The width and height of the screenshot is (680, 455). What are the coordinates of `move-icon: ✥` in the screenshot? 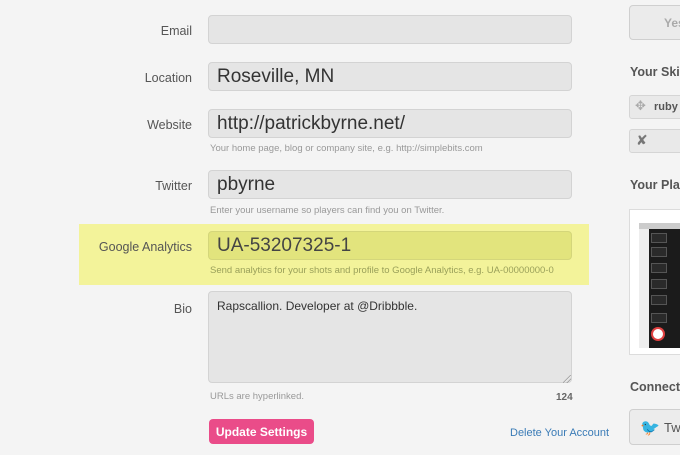 It's located at (640, 105).